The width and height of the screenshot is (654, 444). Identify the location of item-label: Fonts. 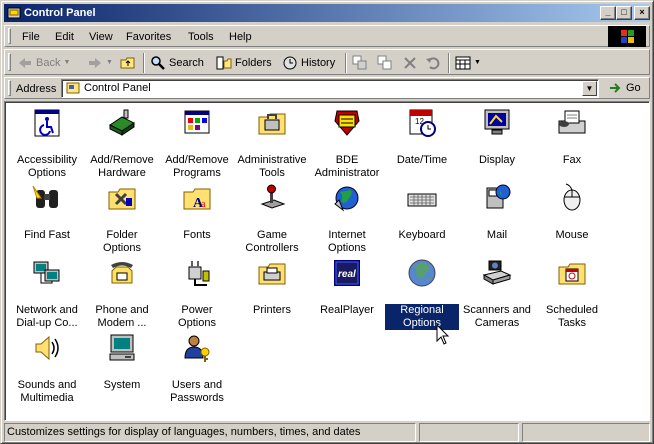
(197, 235).